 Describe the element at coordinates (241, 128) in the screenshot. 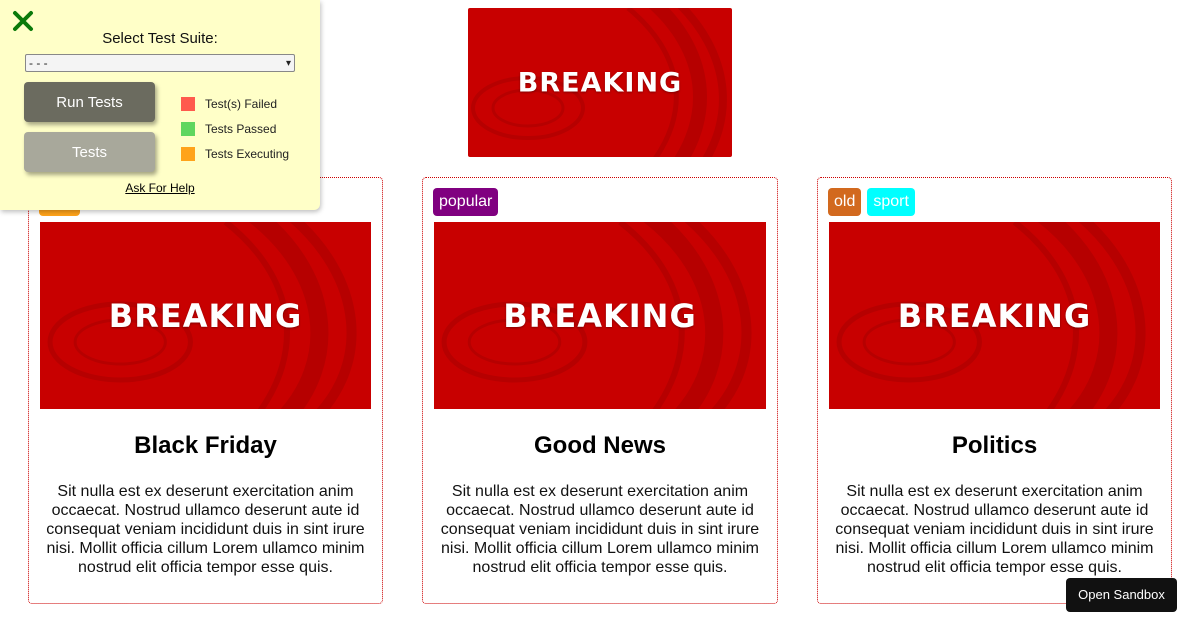

I see `legend-label: Tests Passed` at that location.